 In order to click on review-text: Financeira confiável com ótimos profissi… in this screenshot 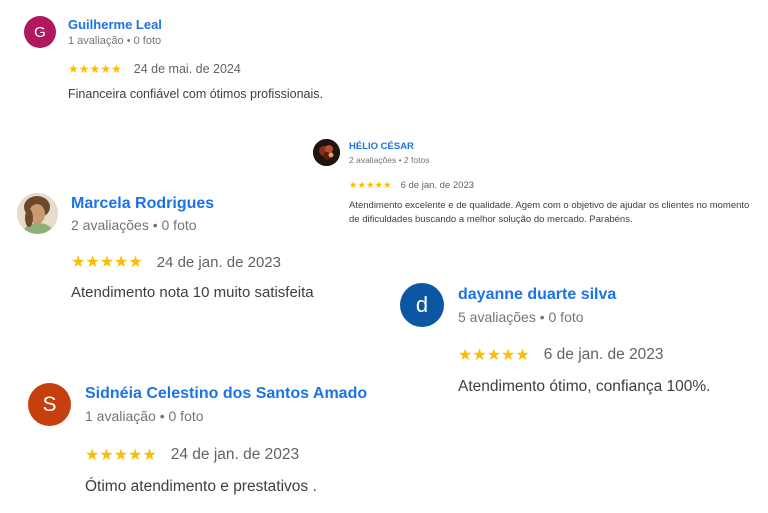, I will do `click(195, 94)`.